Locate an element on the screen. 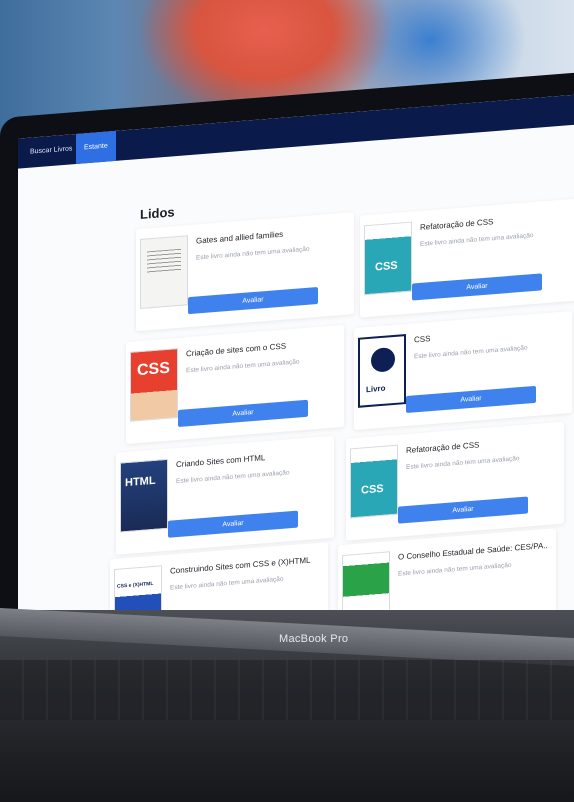  section-title: Lidos is located at coordinates (157, 213).